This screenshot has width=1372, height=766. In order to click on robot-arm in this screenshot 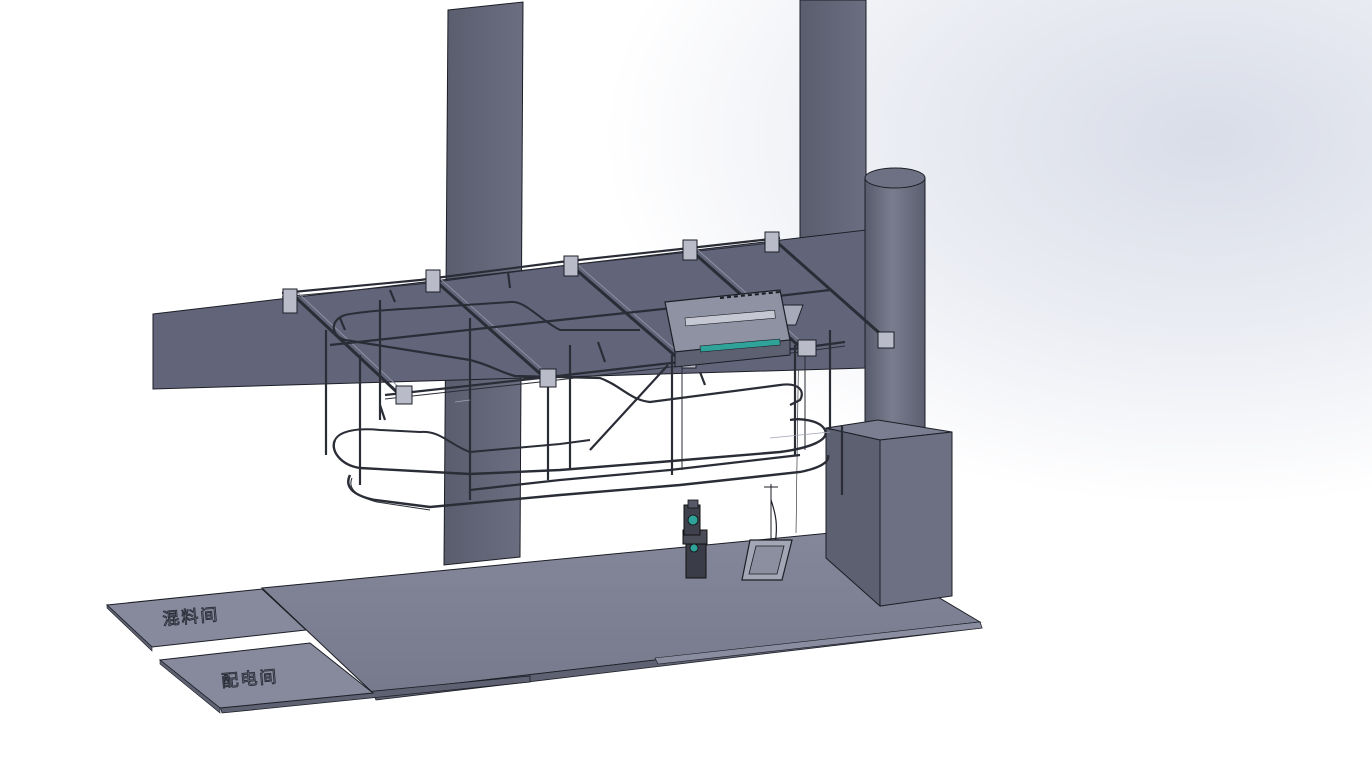, I will do `click(695, 539)`.